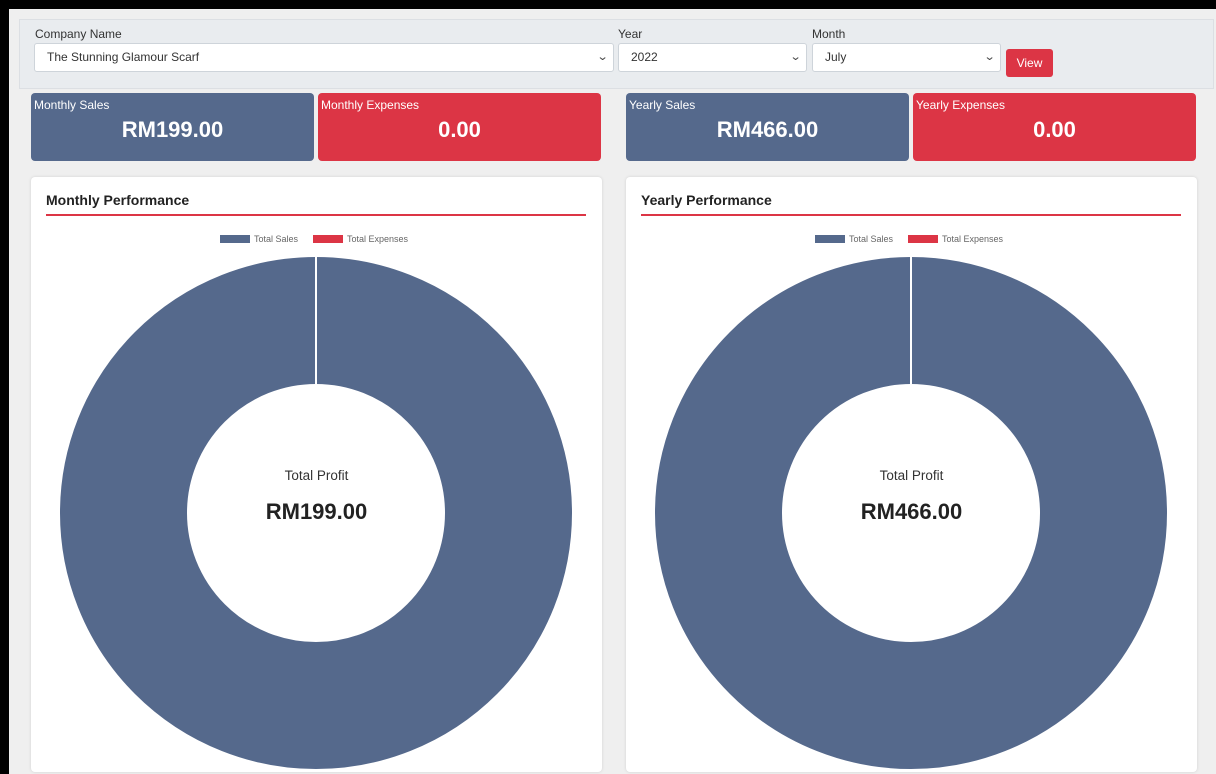  I want to click on year-label: Year, so click(630, 34).